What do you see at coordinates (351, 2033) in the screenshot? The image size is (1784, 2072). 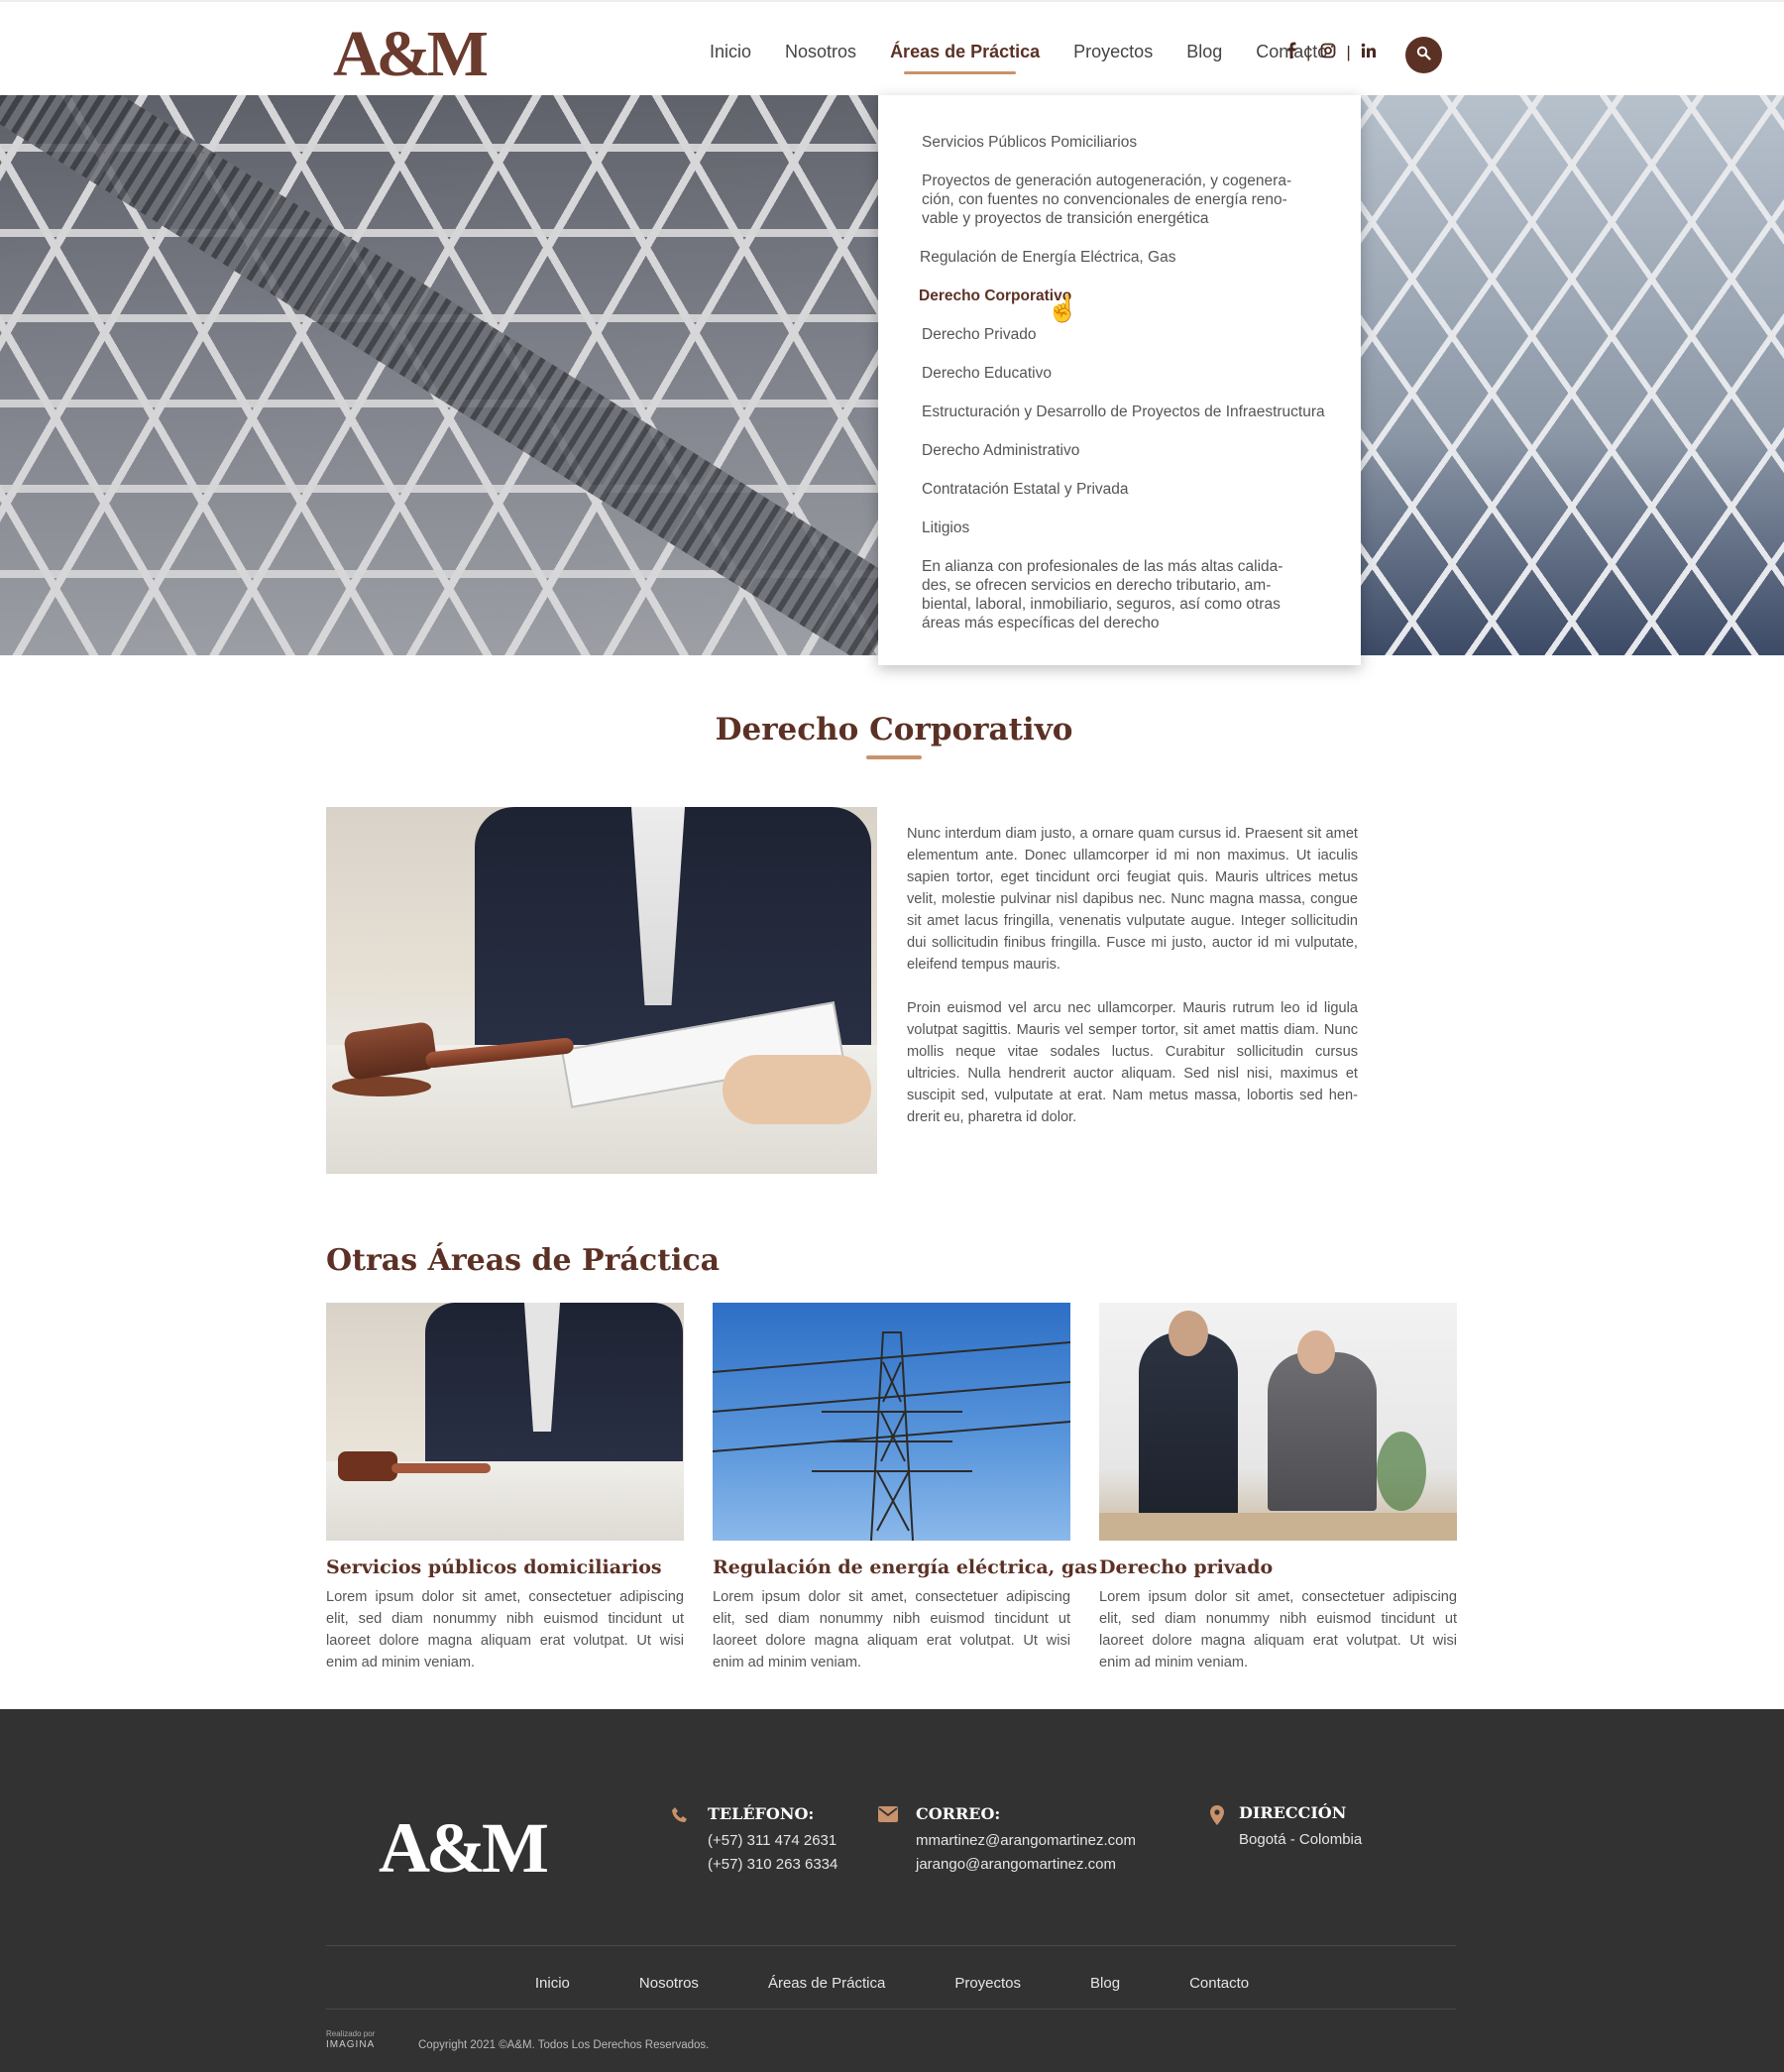 I see `made-by-label: Realizado por` at bounding box center [351, 2033].